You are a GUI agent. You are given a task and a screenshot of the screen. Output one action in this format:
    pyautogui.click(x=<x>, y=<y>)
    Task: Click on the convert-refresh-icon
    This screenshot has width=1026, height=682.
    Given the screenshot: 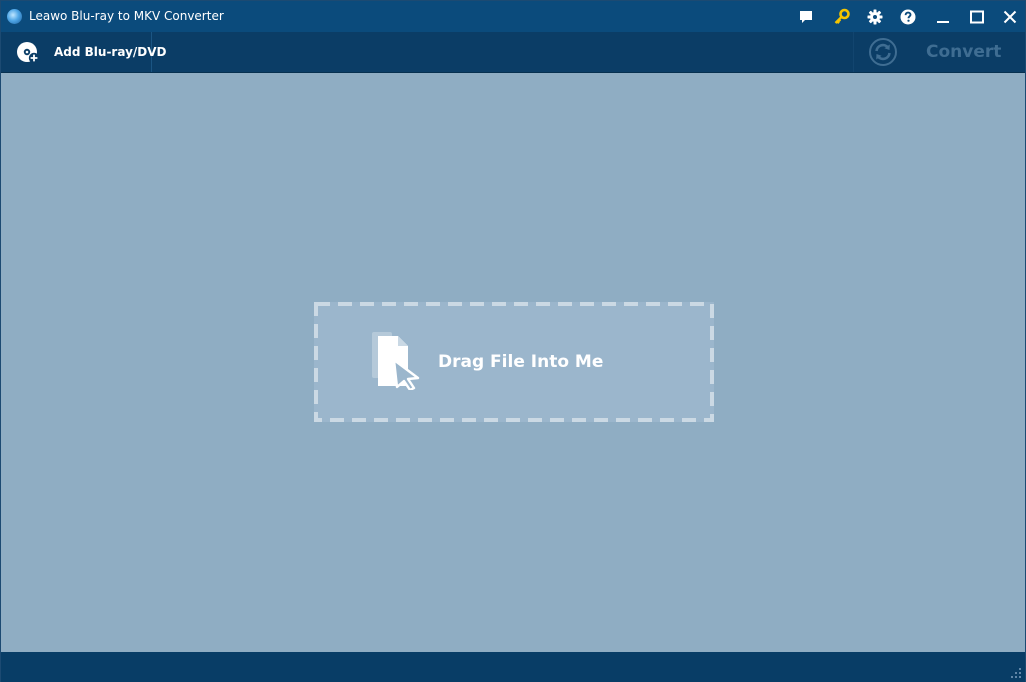 What is the action you would take?
    pyautogui.click(x=883, y=52)
    